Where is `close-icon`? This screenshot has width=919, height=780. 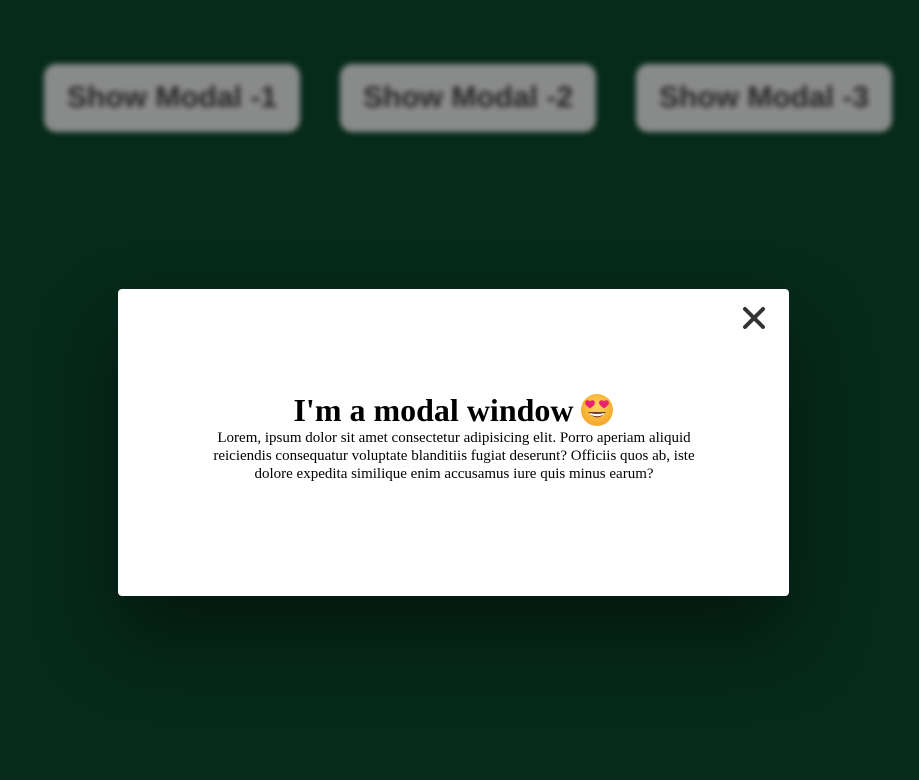 close-icon is located at coordinates (754, 318).